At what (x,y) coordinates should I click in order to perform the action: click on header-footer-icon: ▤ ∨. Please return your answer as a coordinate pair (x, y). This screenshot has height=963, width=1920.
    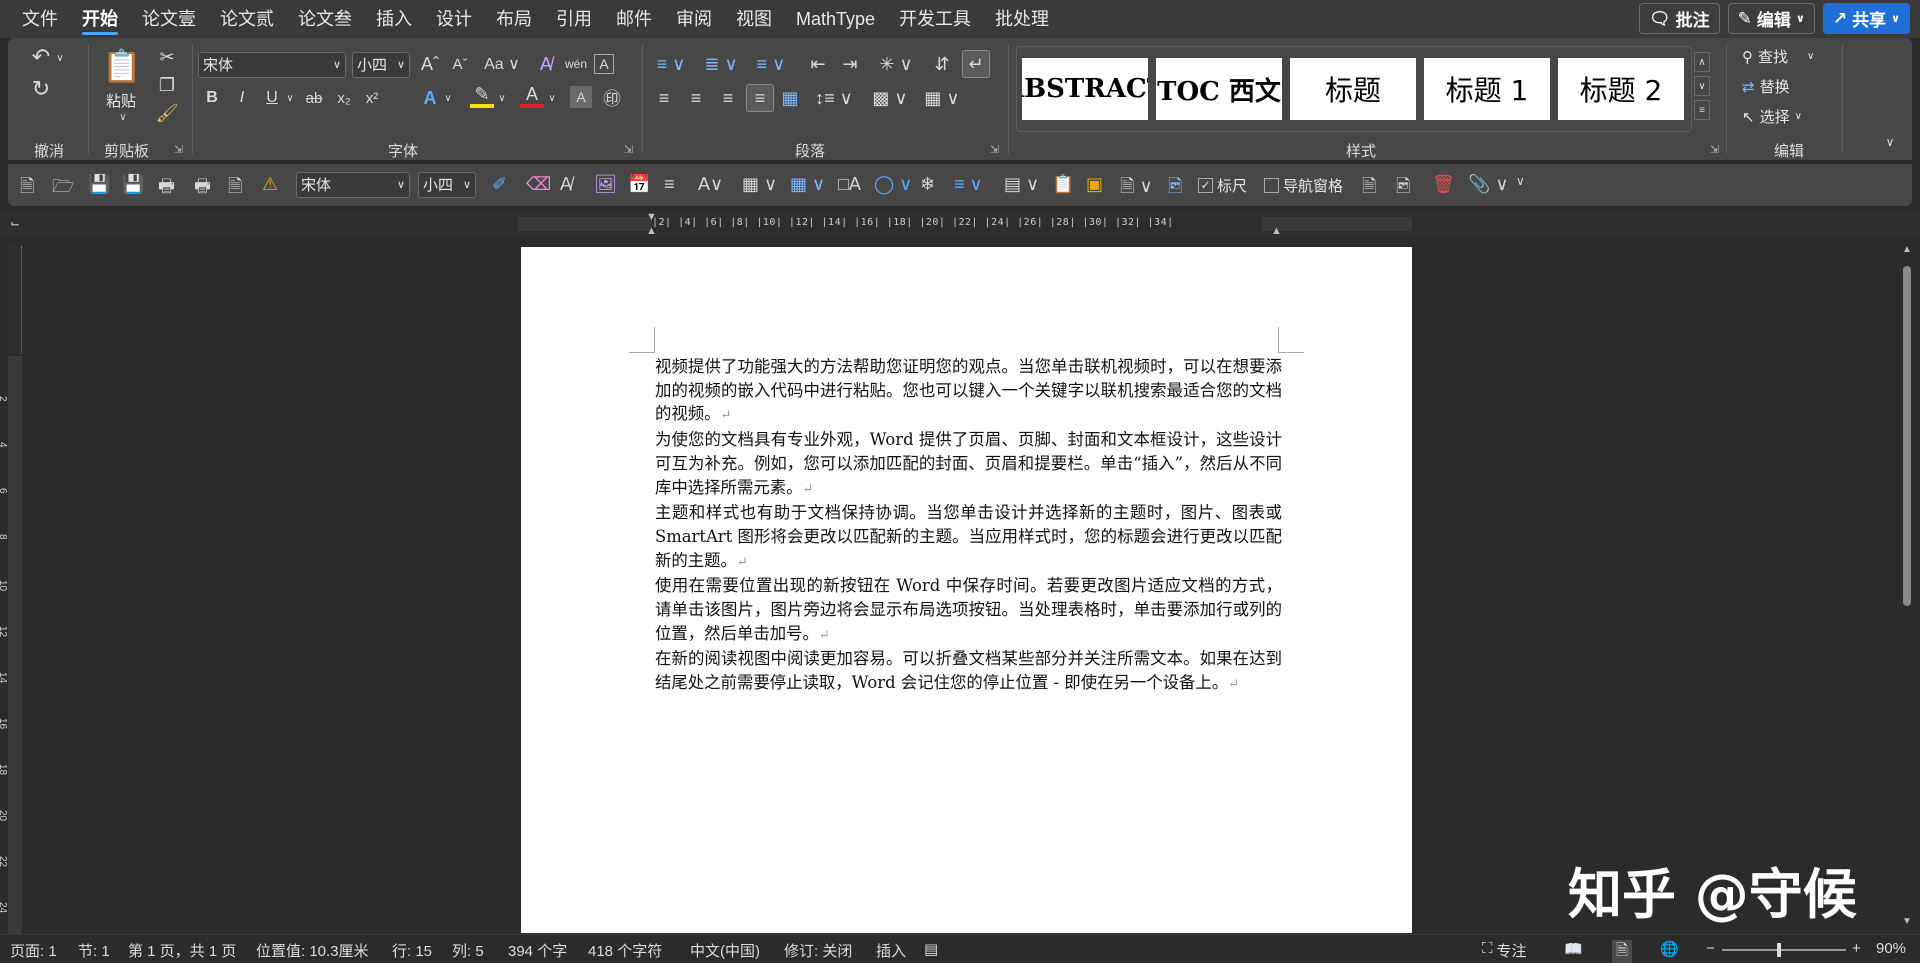
    Looking at the image, I should click on (1021, 184).